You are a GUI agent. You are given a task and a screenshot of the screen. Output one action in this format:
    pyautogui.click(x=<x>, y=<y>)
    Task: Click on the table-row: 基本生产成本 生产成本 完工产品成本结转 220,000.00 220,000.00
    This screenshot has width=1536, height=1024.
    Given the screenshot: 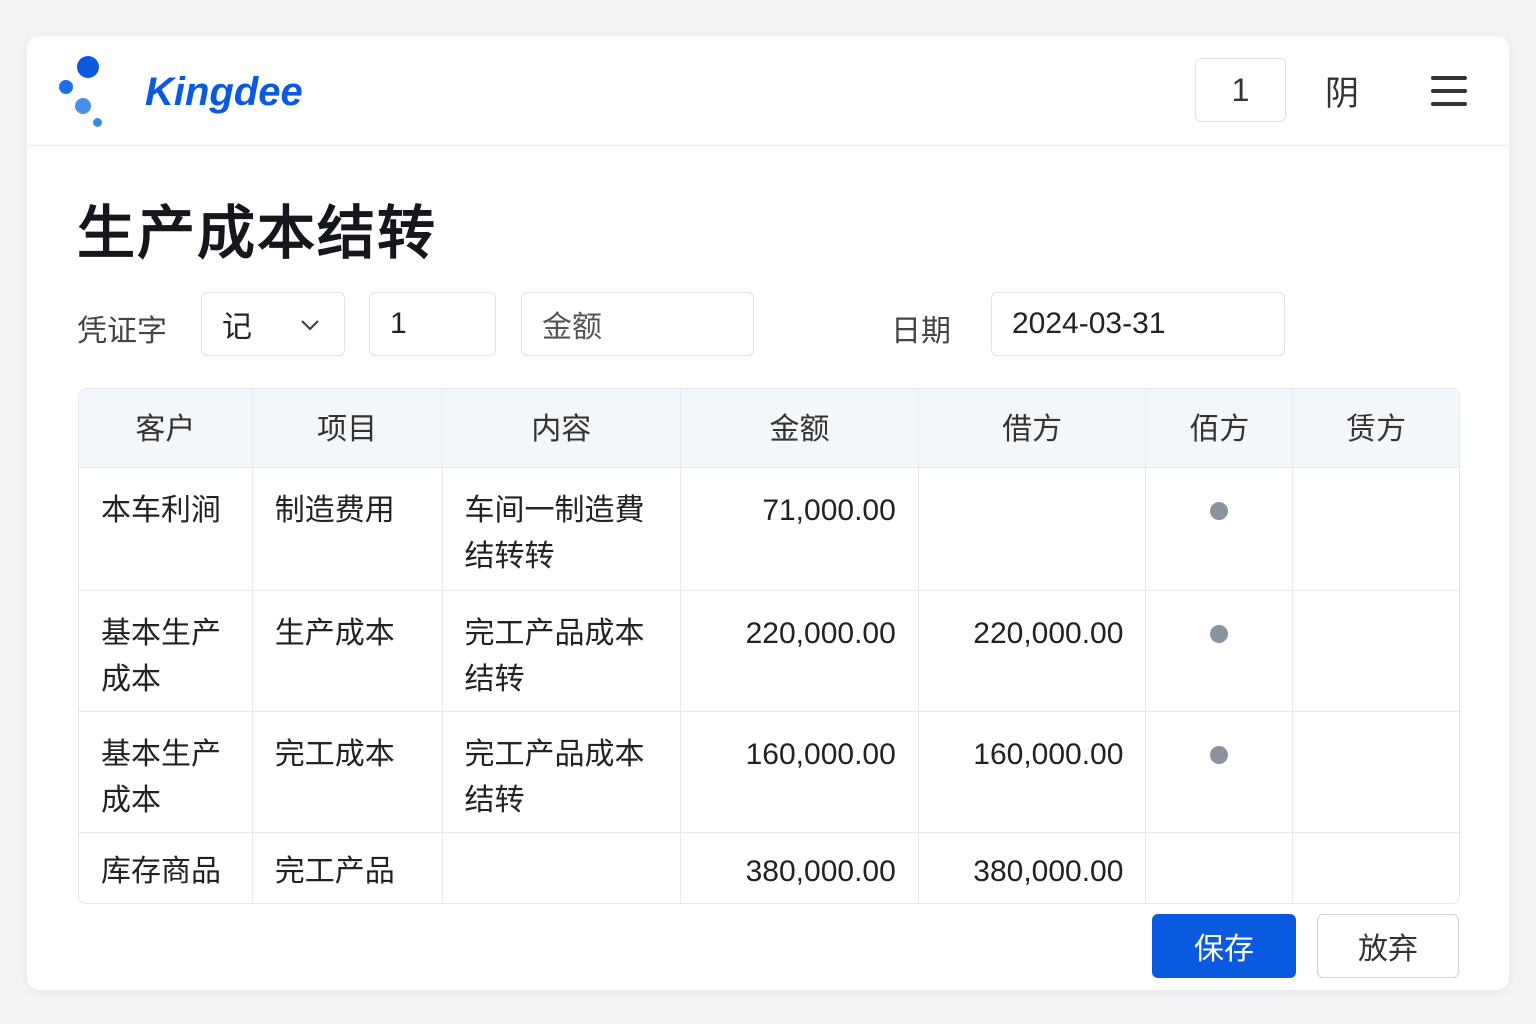 What is the action you would take?
    pyautogui.click(x=769, y=651)
    